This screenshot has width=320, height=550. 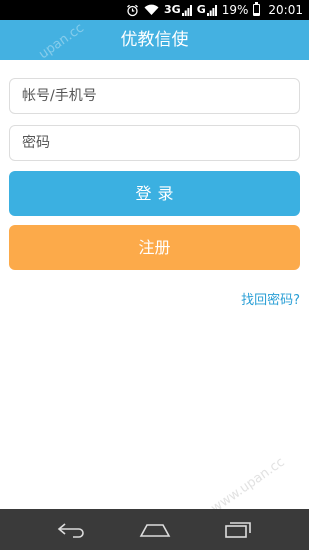 I want to click on recents-icon, so click(x=238, y=530).